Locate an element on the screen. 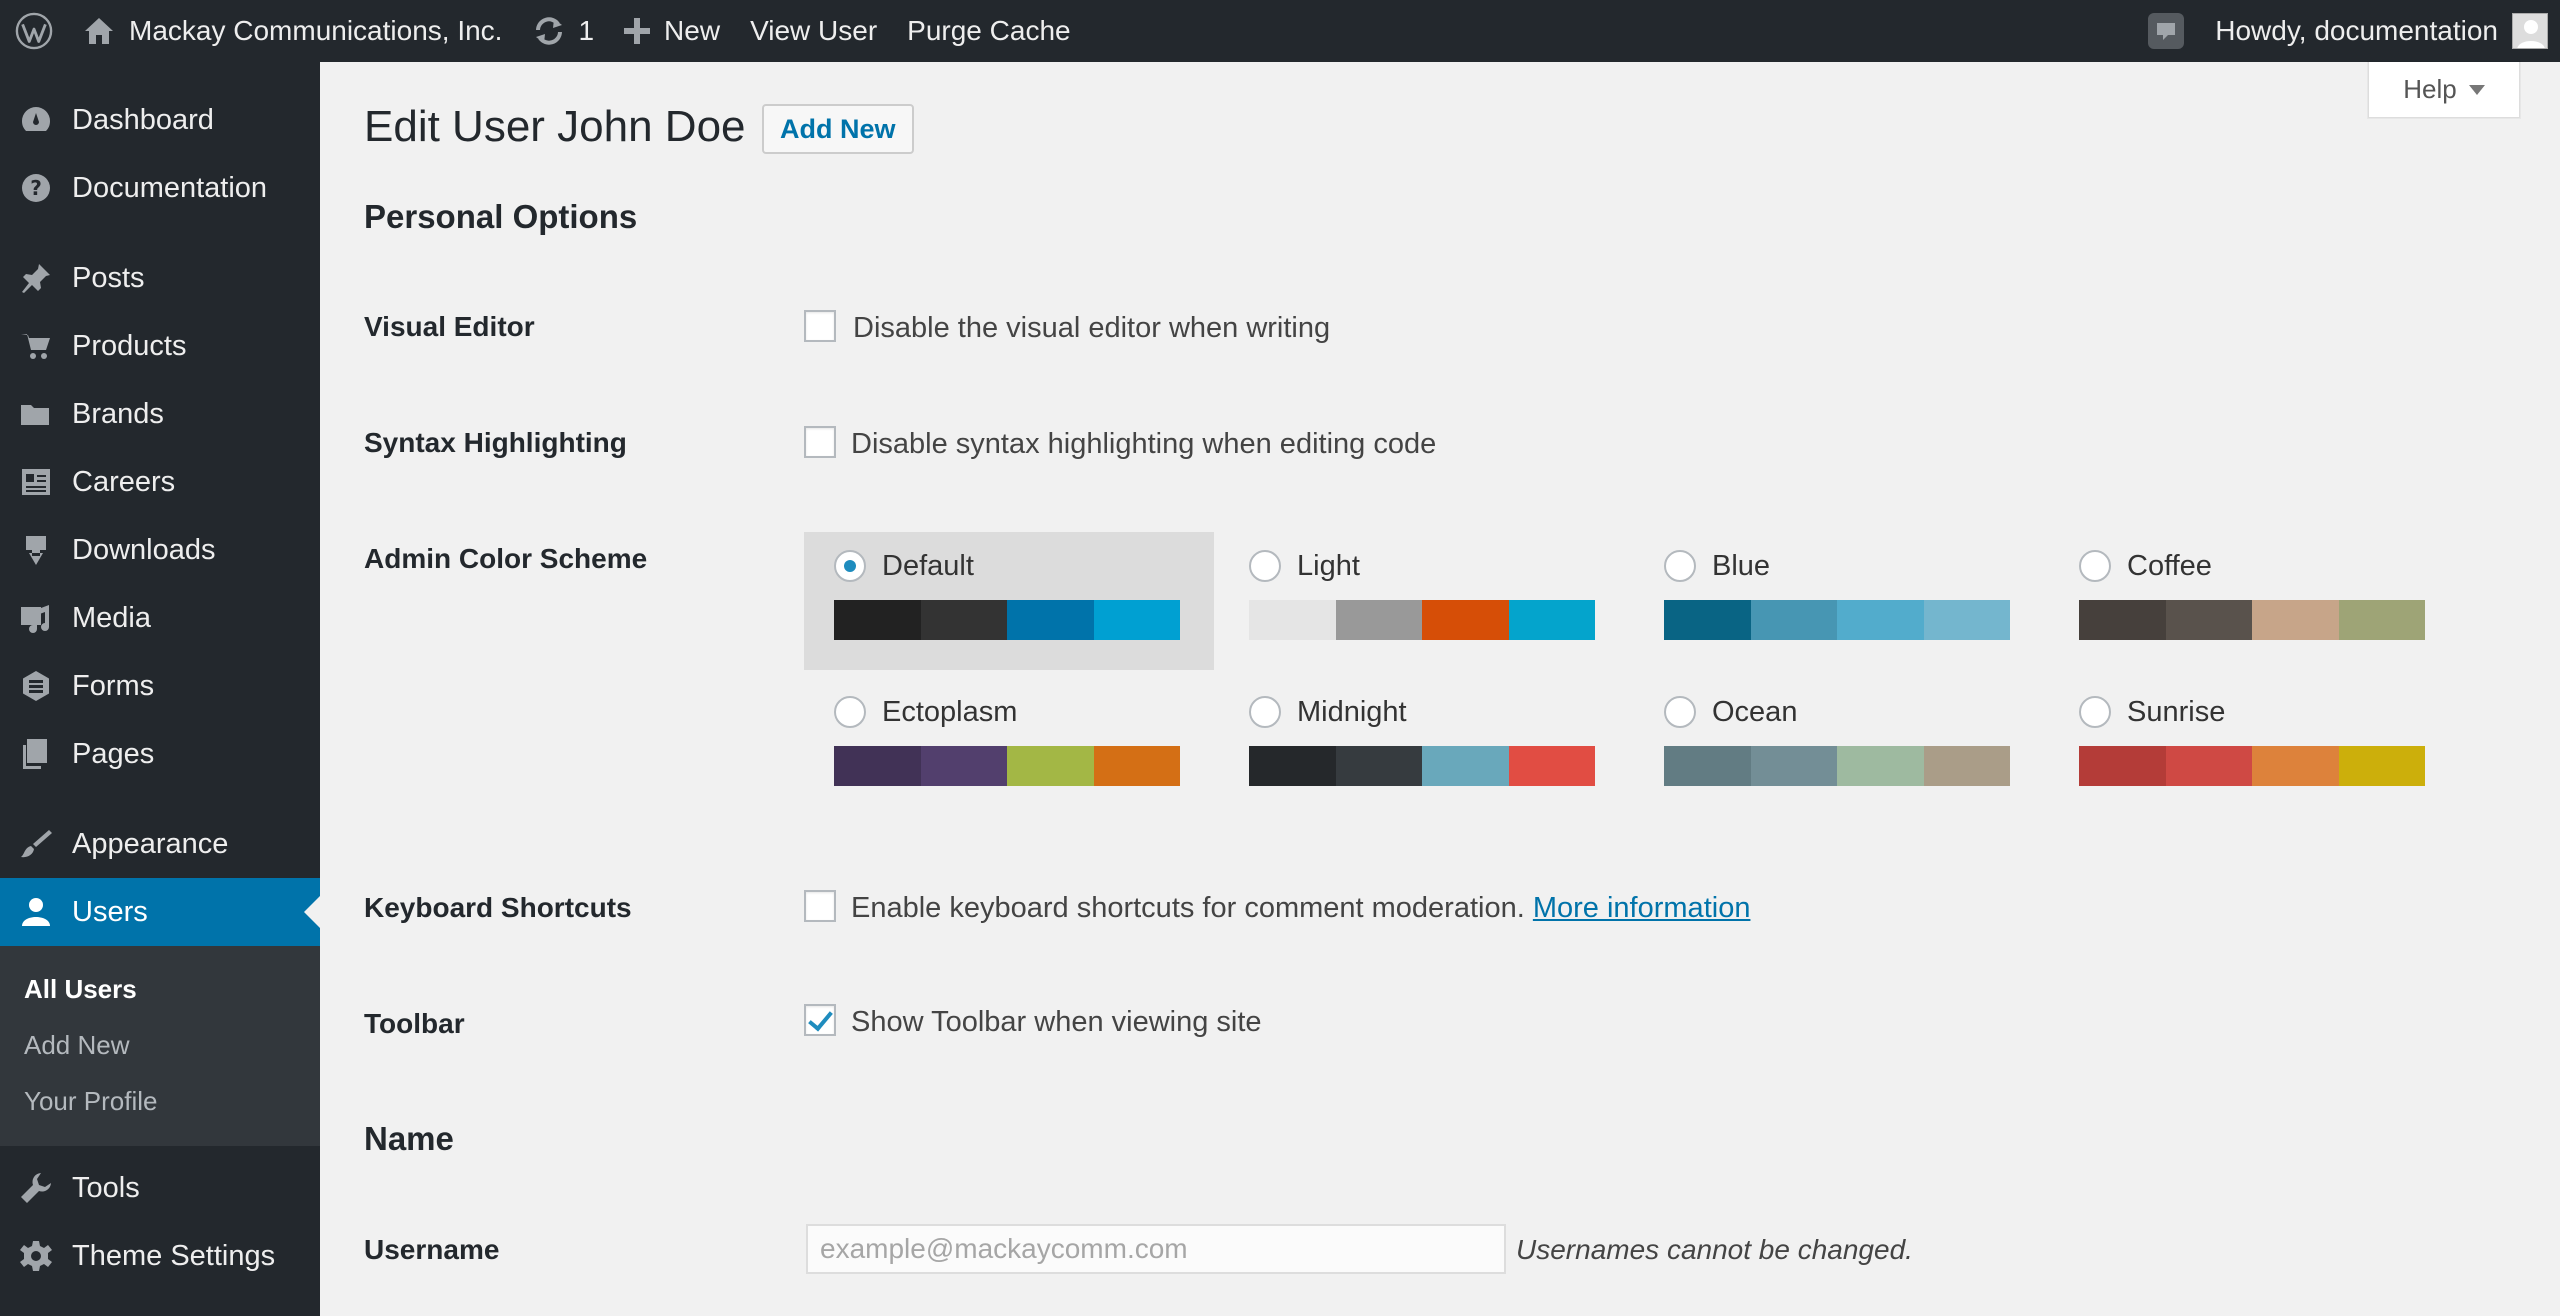  site-name: Mackay Communications, Inc. is located at coordinates (316, 30).